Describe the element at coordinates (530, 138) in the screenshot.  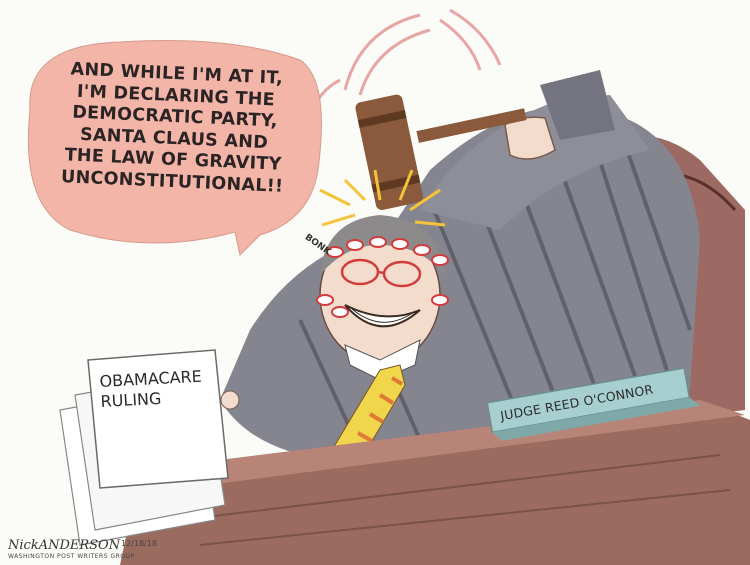
I see `hand` at that location.